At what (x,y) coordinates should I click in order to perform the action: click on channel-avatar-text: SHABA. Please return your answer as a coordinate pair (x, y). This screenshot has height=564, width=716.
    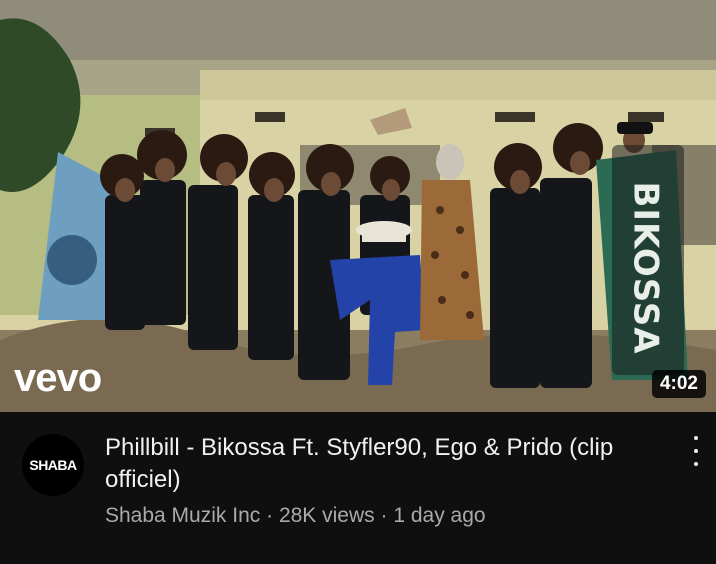
    Looking at the image, I should click on (53, 465).